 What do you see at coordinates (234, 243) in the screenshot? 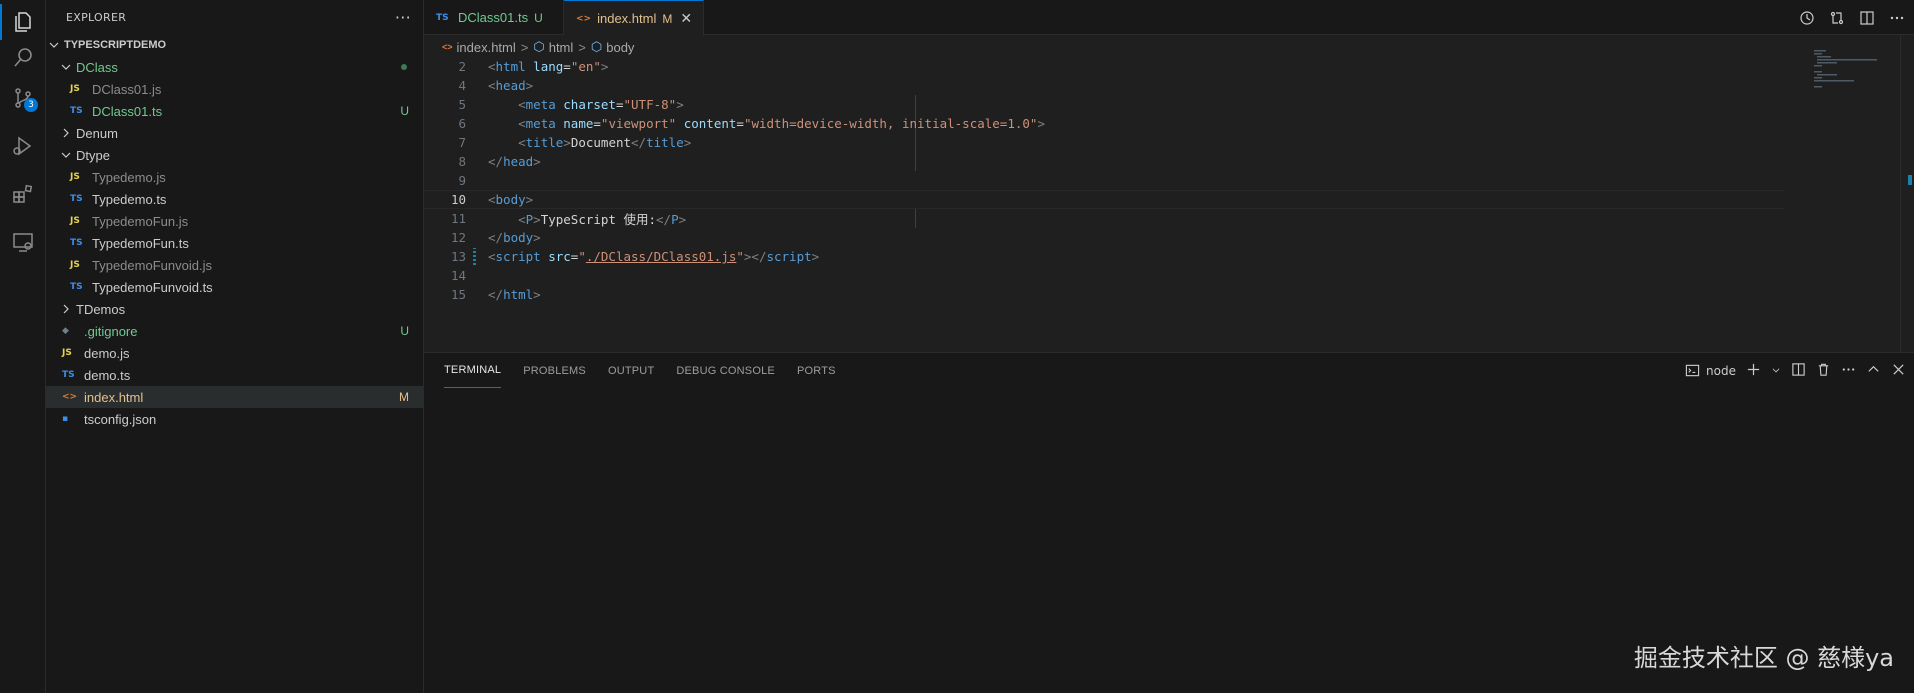
I see `file-typedemofun-ts: TS TypedemoFun.ts` at bounding box center [234, 243].